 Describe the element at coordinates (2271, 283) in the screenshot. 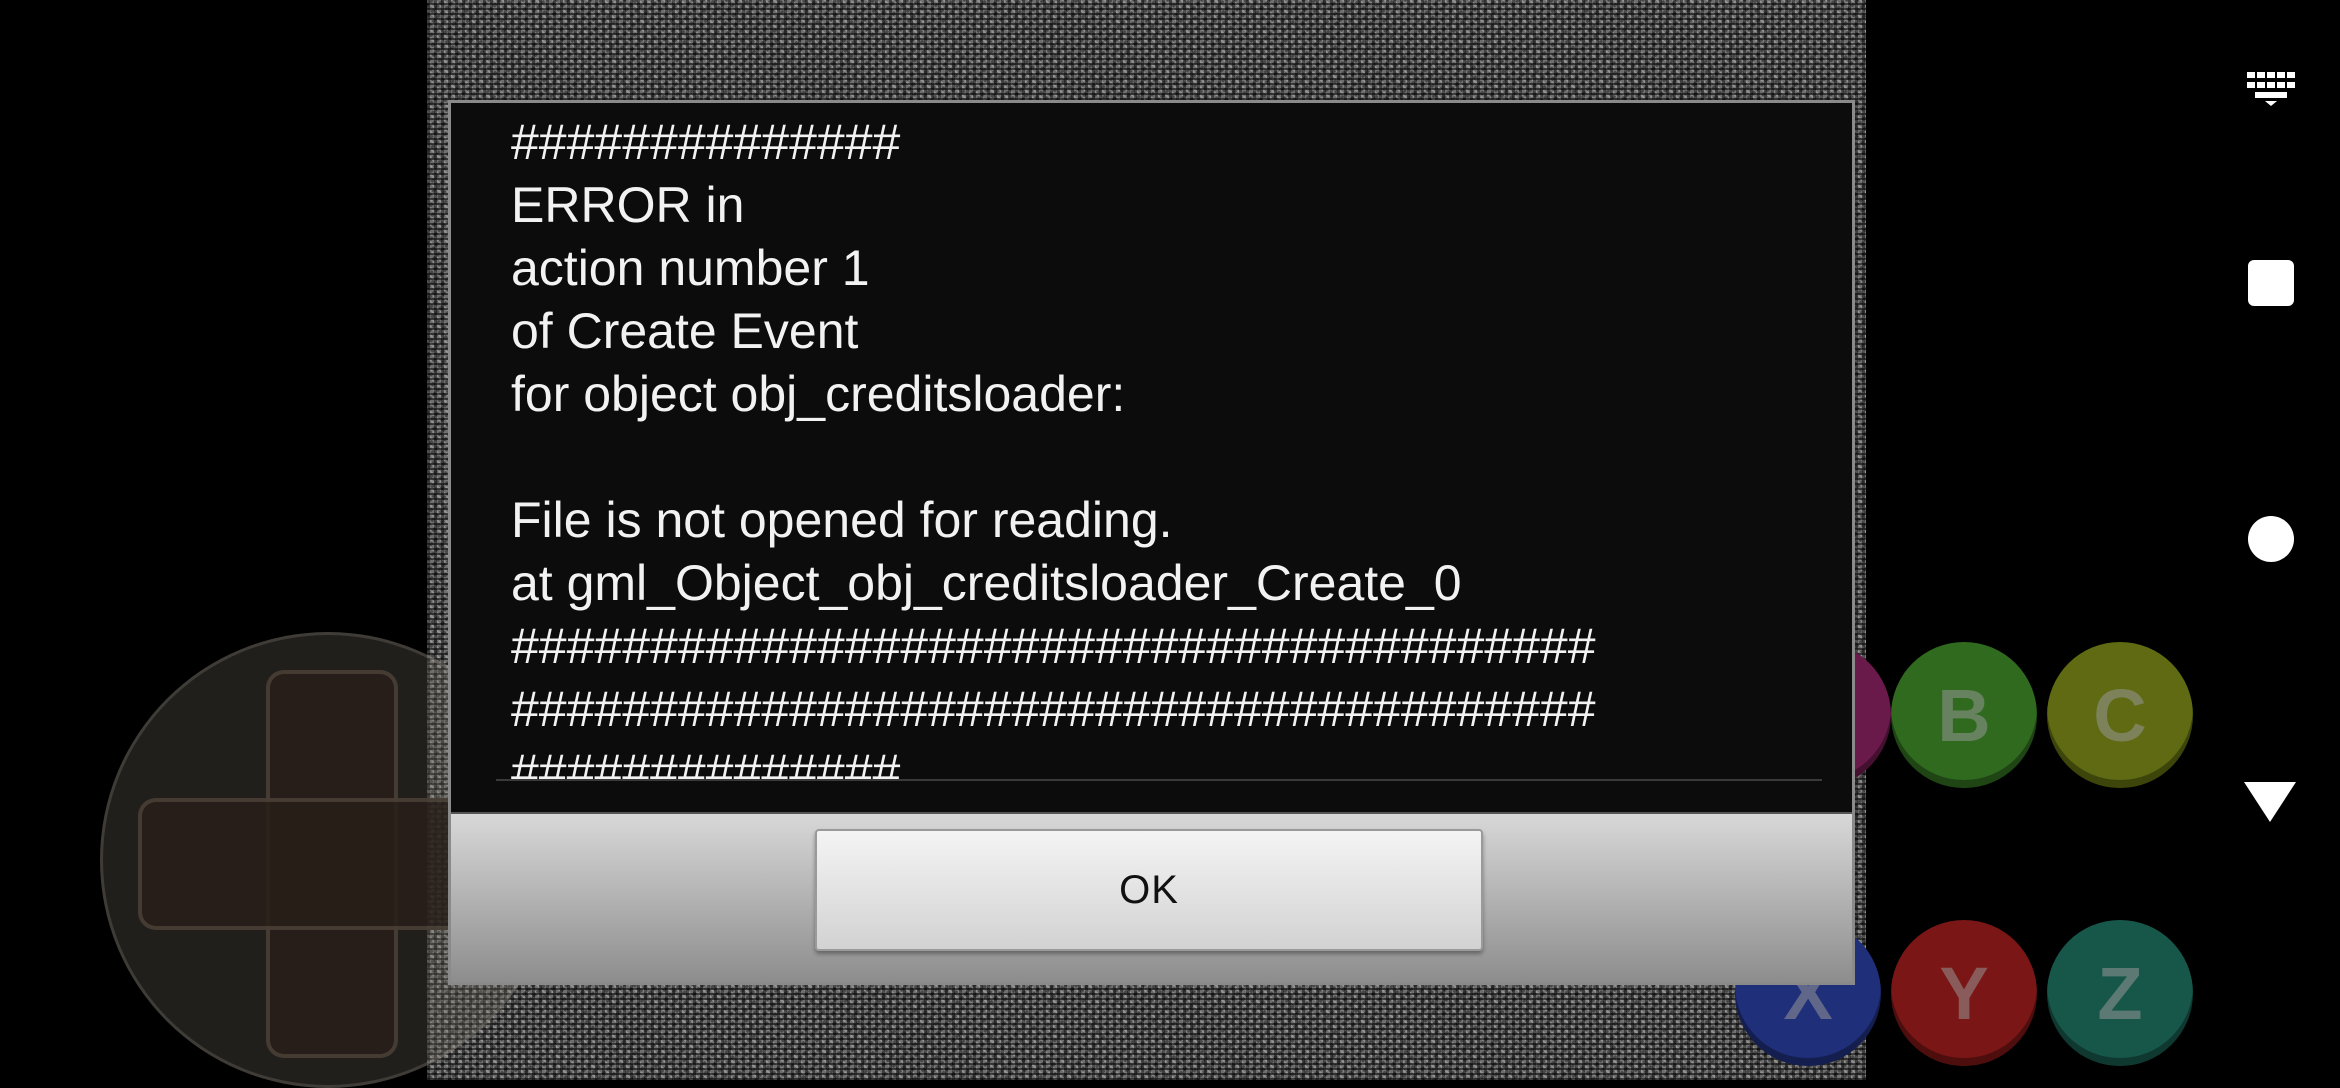

I see `recent-apps-icon` at that location.